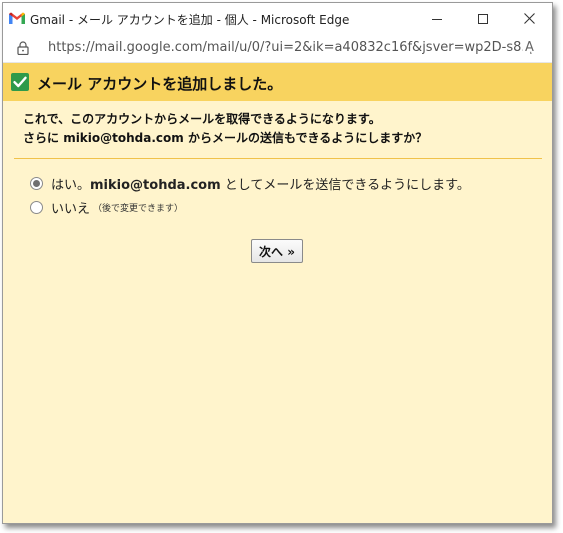  What do you see at coordinates (123, 138) in the screenshot?
I see `description-email: mikio@tohda.com` at bounding box center [123, 138].